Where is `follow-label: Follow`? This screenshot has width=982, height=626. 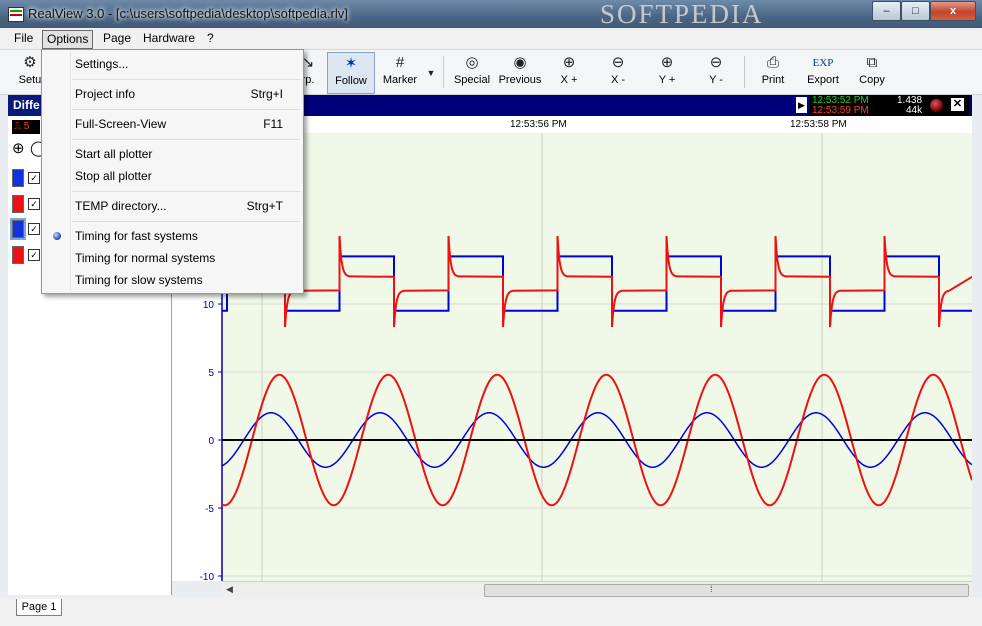
follow-label: Follow is located at coordinates (351, 81).